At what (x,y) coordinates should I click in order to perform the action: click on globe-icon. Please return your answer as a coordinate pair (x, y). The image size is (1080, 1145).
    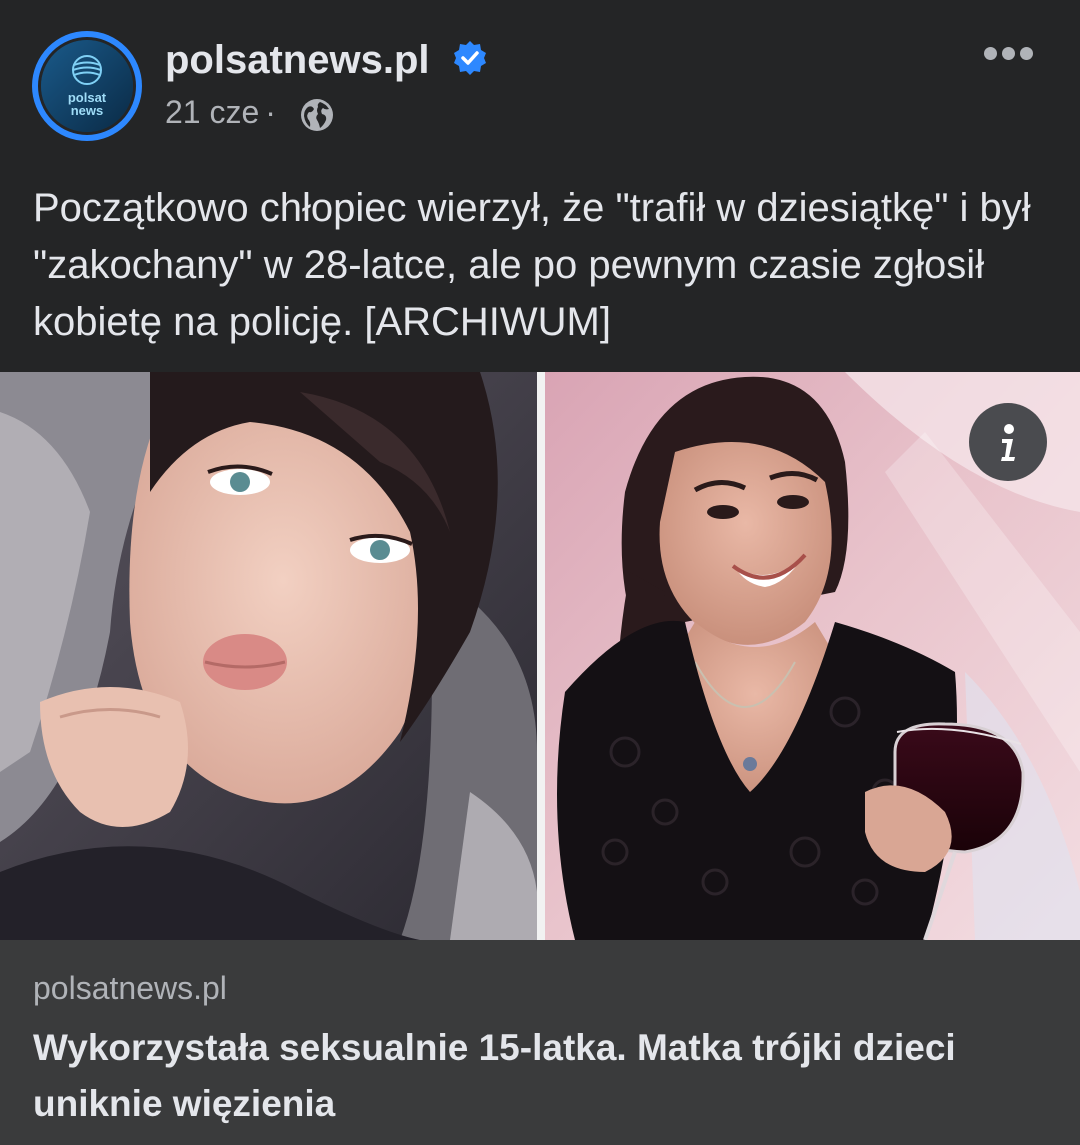
    Looking at the image, I should click on (317, 115).